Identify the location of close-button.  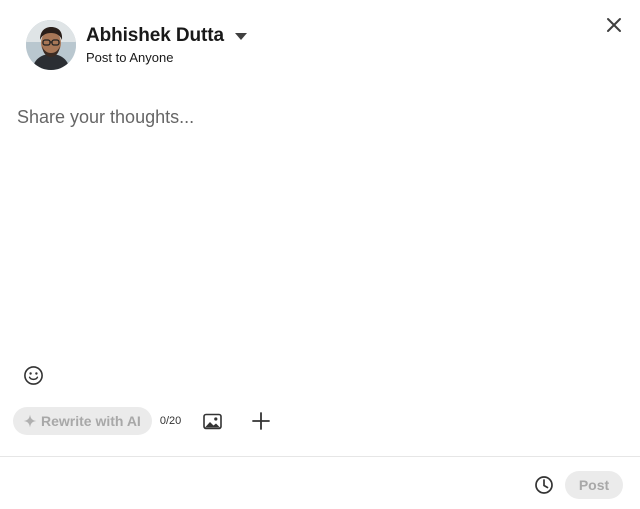
(614, 25).